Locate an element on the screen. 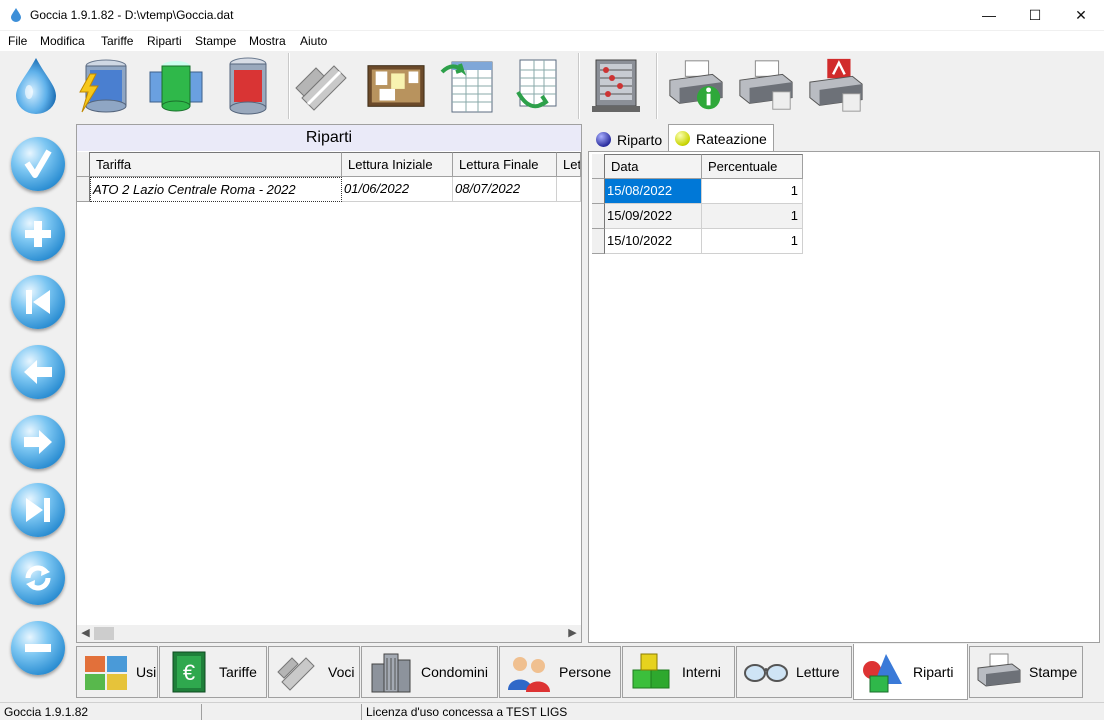 This screenshot has width=1104, height=720. printer-pdf-icon is located at coordinates (836, 86).